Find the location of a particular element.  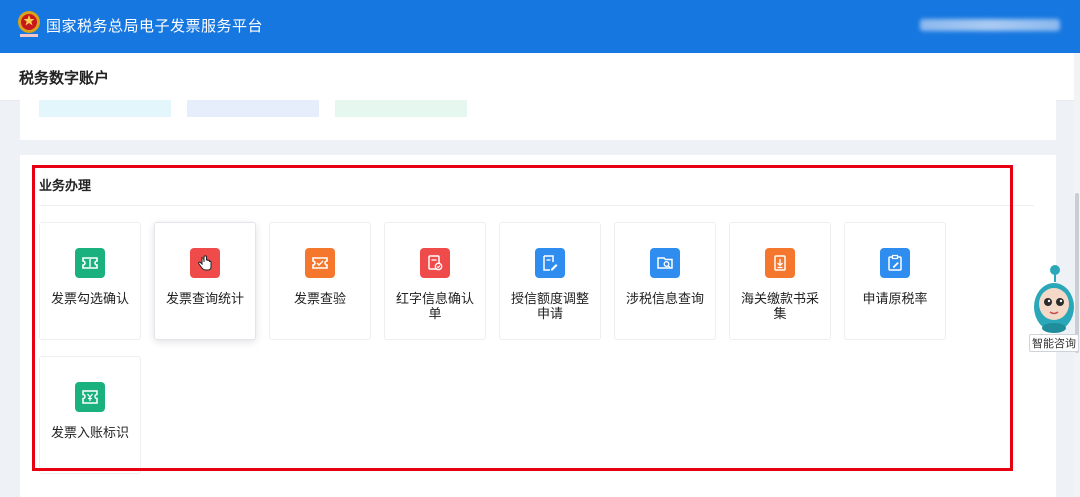

section-divider is located at coordinates (536, 205).